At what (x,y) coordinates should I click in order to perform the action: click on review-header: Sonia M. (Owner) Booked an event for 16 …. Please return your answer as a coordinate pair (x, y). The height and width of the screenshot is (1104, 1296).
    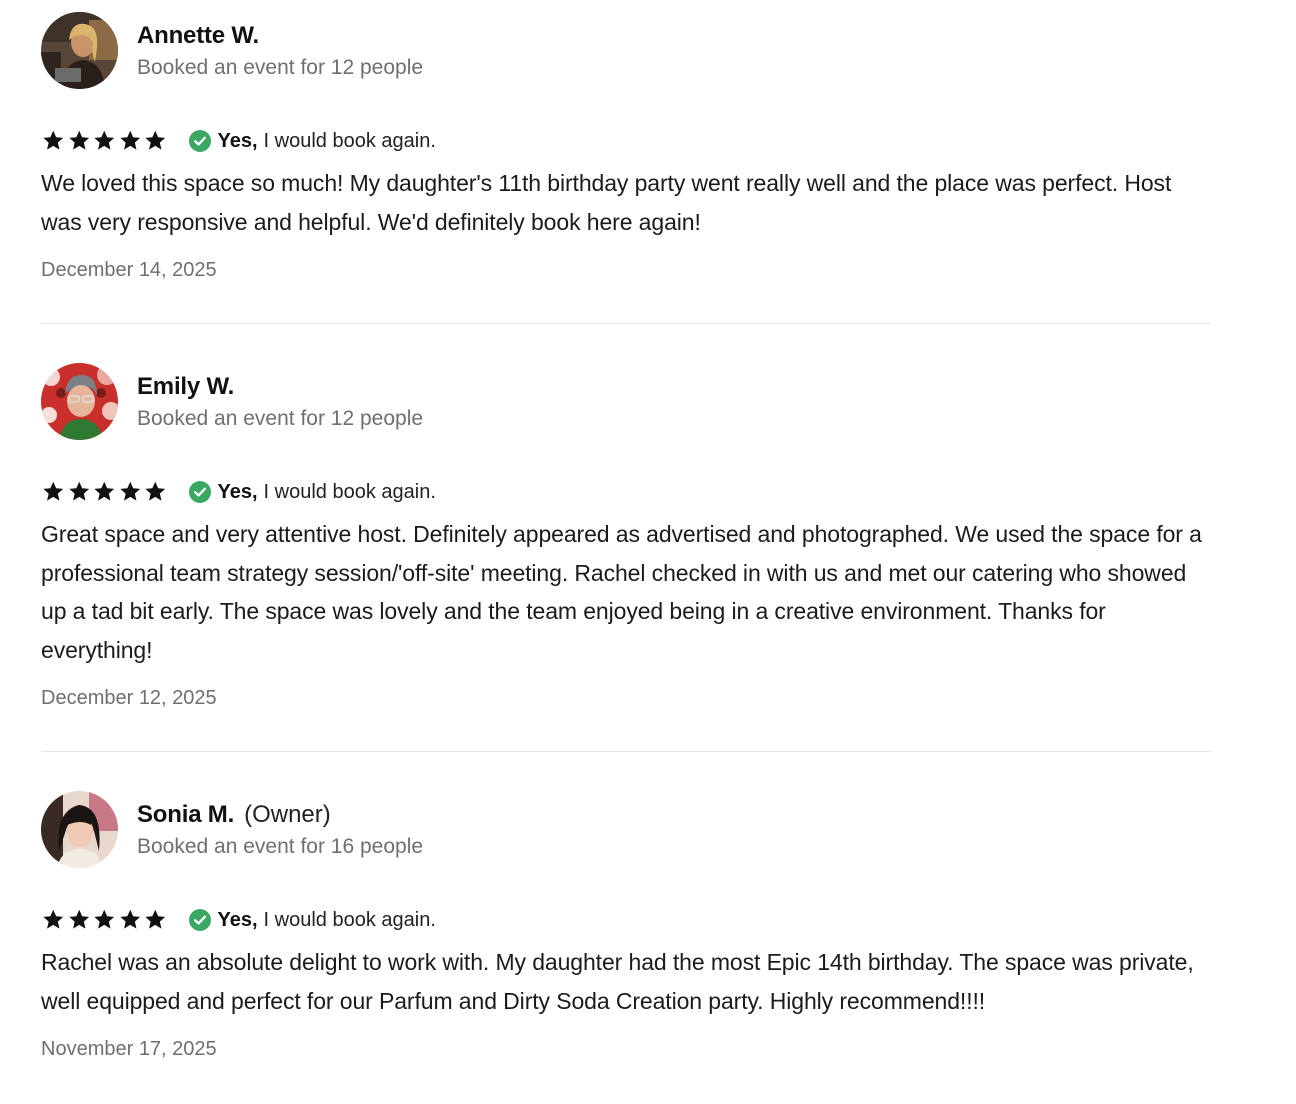
    Looking at the image, I should click on (626, 830).